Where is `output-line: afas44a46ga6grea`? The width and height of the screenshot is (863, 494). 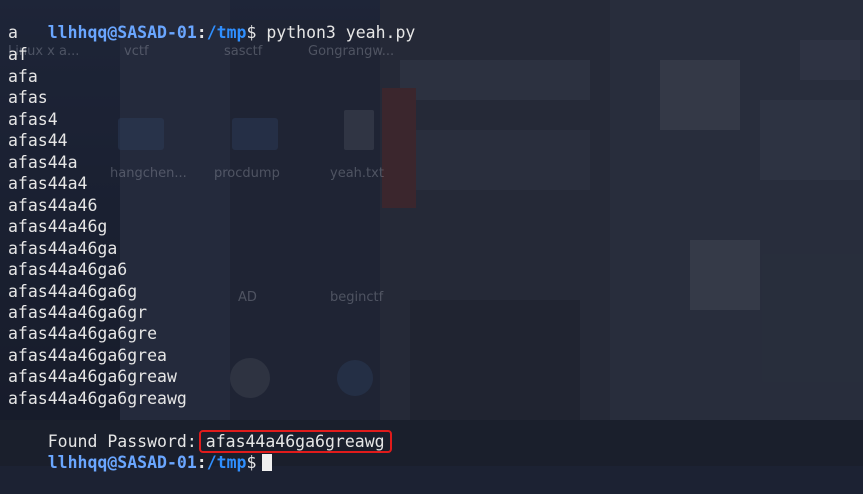
output-line: afas44a46ga6grea is located at coordinates (87, 355).